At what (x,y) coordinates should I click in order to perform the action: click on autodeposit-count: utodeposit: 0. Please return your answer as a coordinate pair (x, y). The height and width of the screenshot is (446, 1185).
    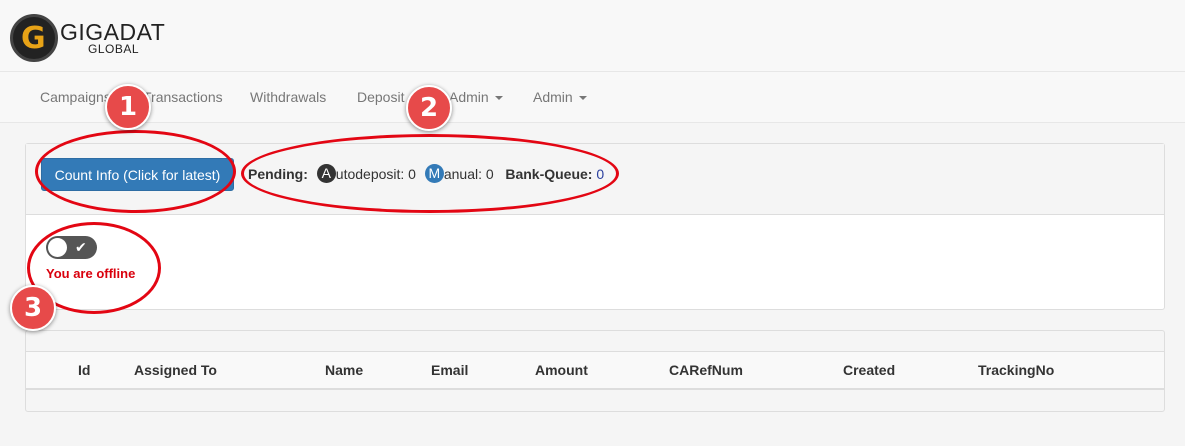
    Looking at the image, I should click on (375, 174).